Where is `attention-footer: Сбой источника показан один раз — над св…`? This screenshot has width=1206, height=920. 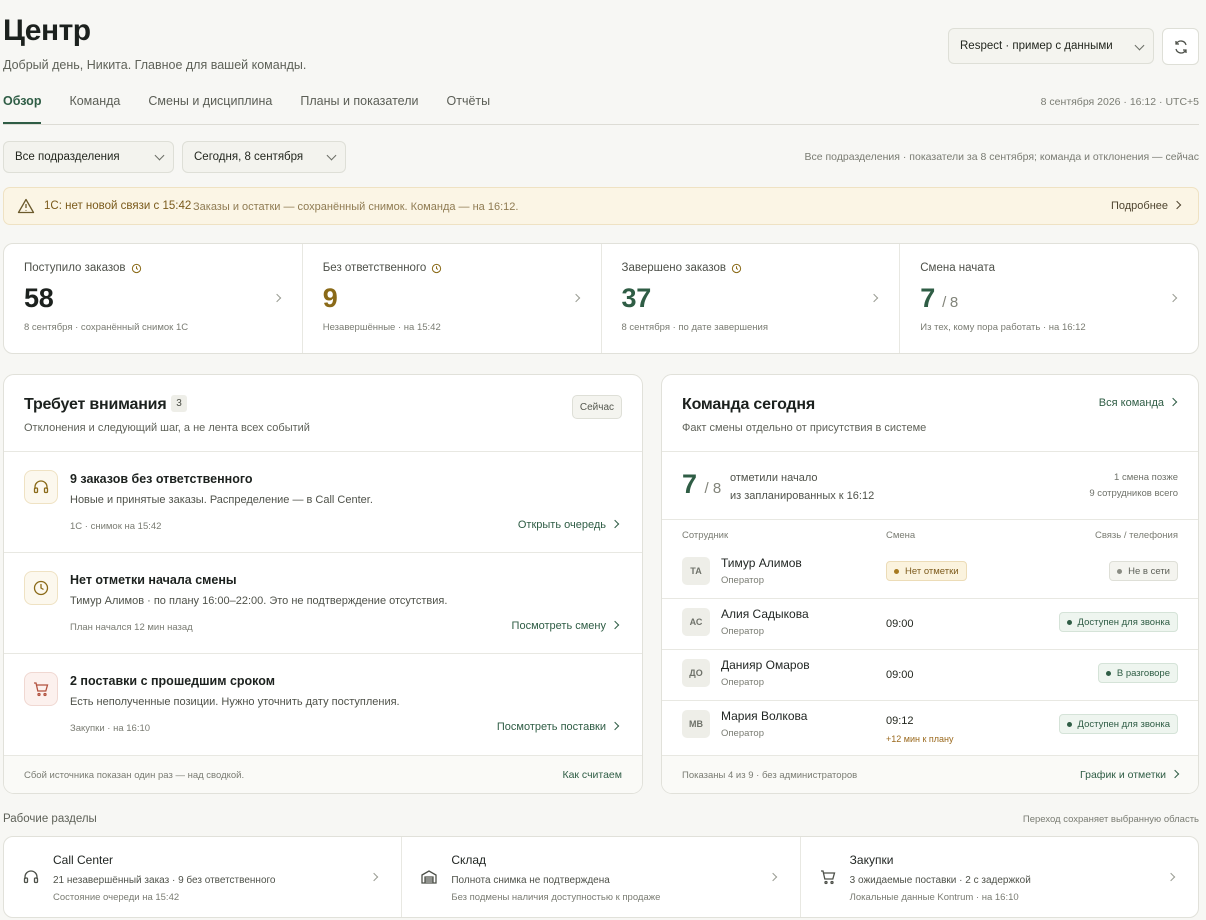
attention-footer: Сбой источника показан один раз — над св… is located at coordinates (323, 774).